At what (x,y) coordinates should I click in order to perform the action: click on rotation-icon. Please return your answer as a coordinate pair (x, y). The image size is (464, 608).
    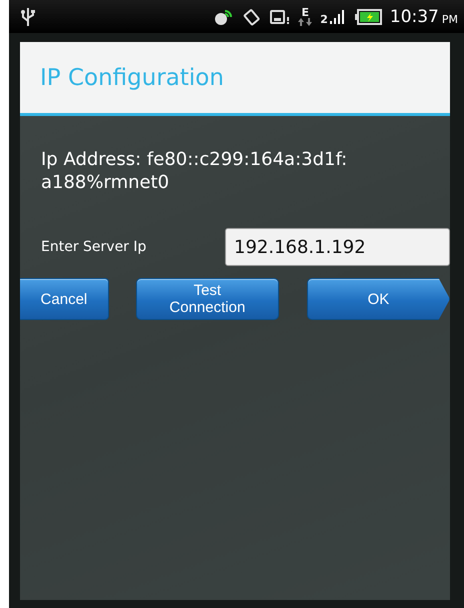
    Looking at the image, I should click on (252, 17).